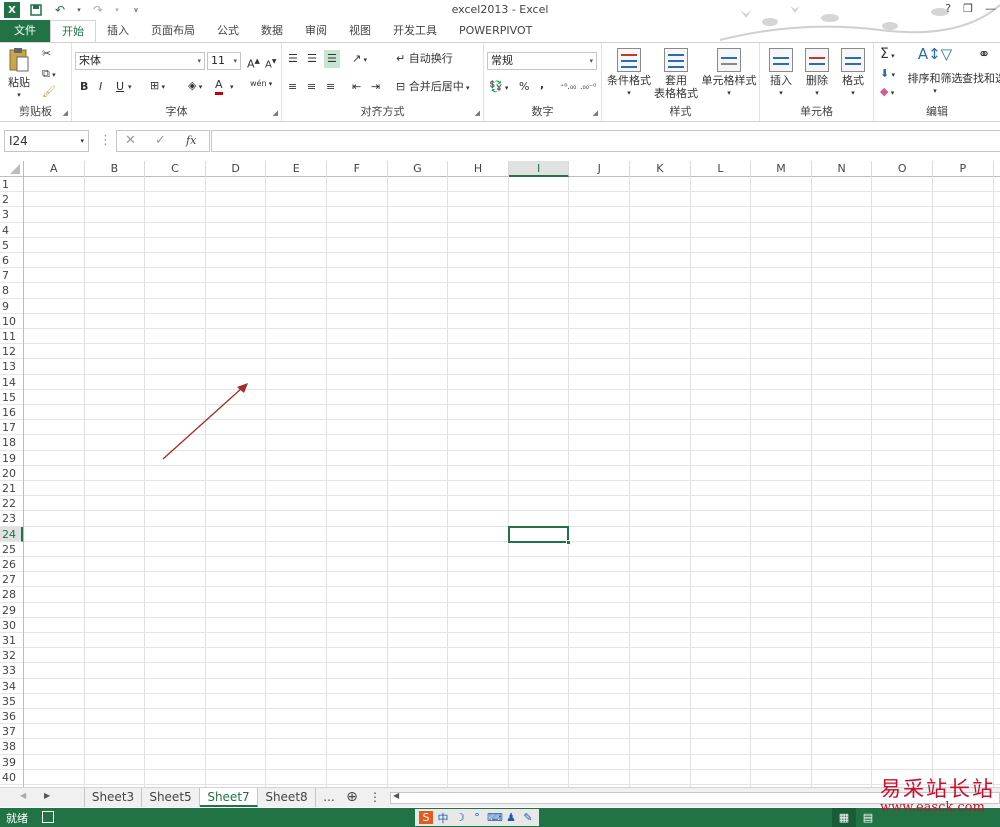  Describe the element at coordinates (11, 443) in the screenshot. I see `row-header-18: 18` at that location.